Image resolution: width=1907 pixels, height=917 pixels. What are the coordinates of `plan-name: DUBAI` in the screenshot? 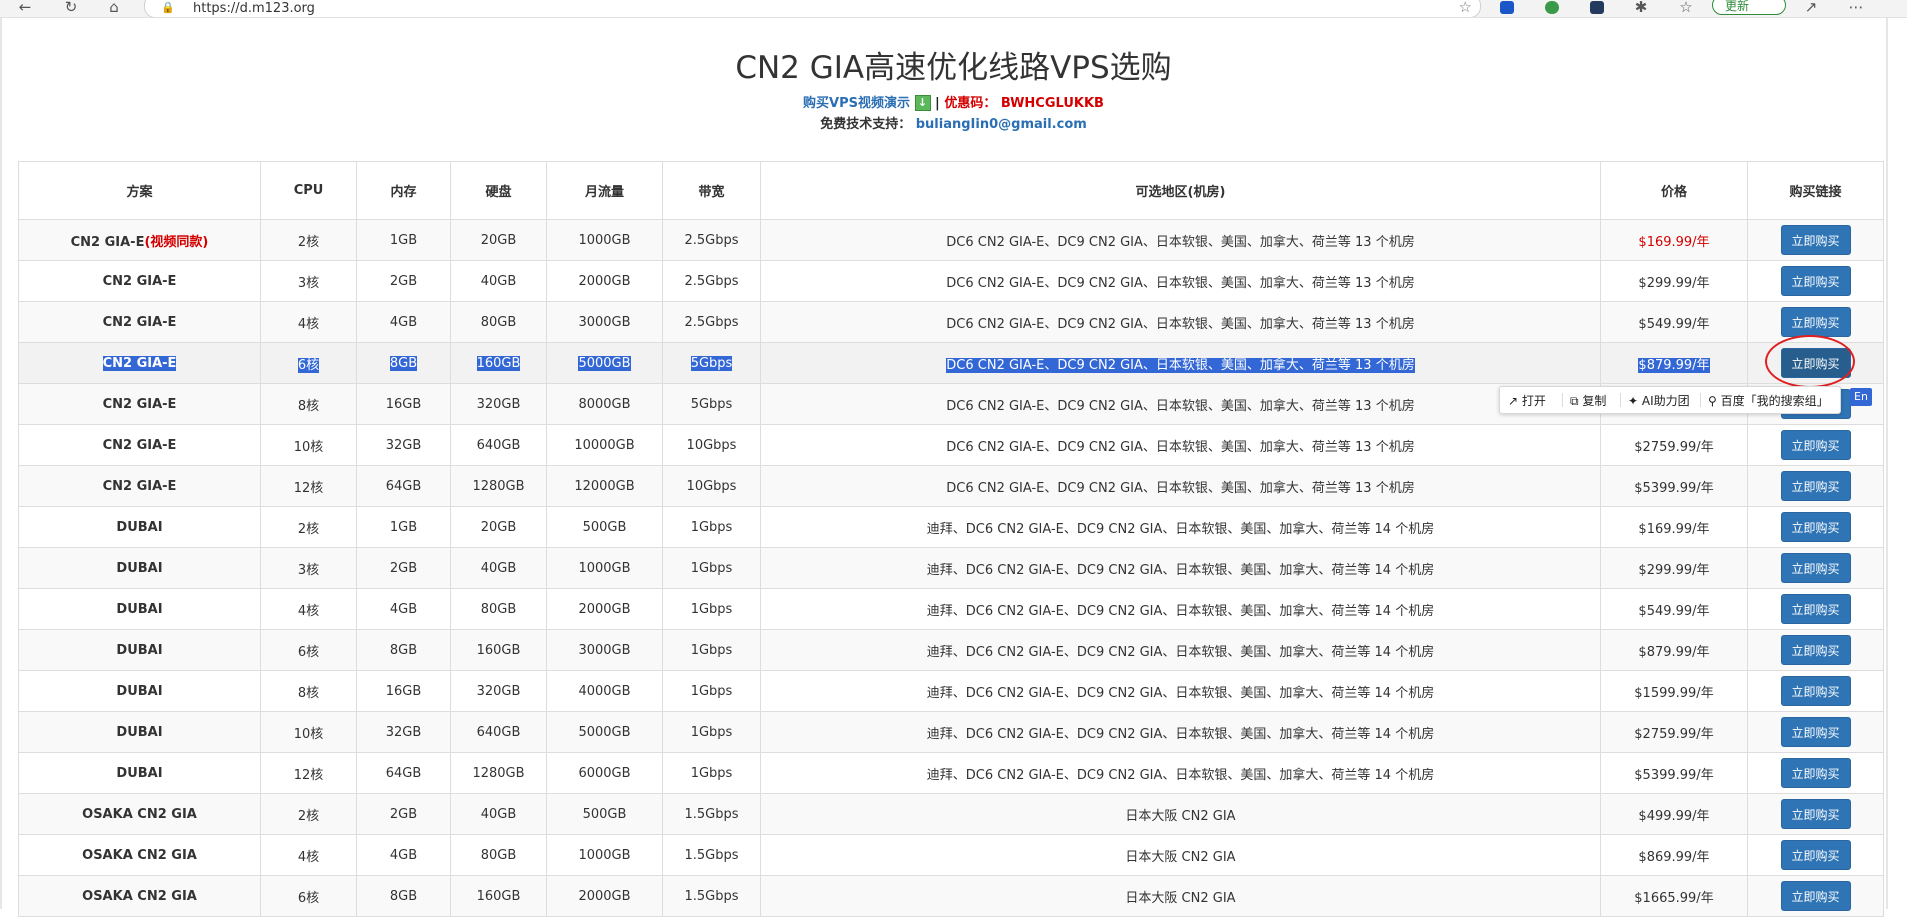 It's located at (139, 568).